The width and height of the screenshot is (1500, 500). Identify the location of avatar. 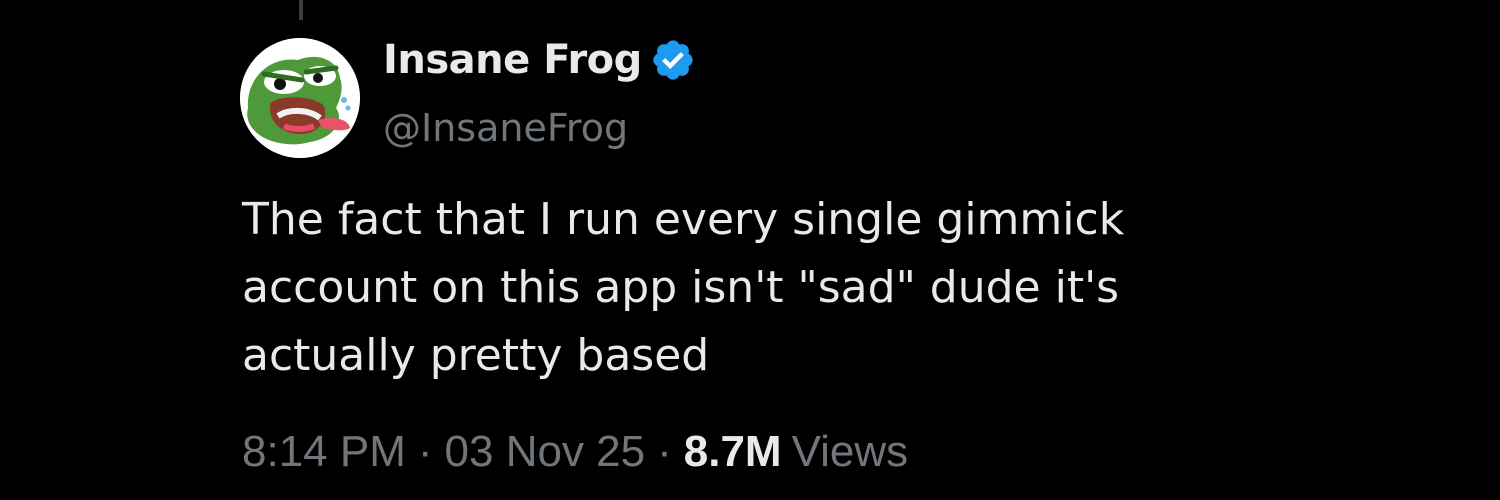
(300, 98).